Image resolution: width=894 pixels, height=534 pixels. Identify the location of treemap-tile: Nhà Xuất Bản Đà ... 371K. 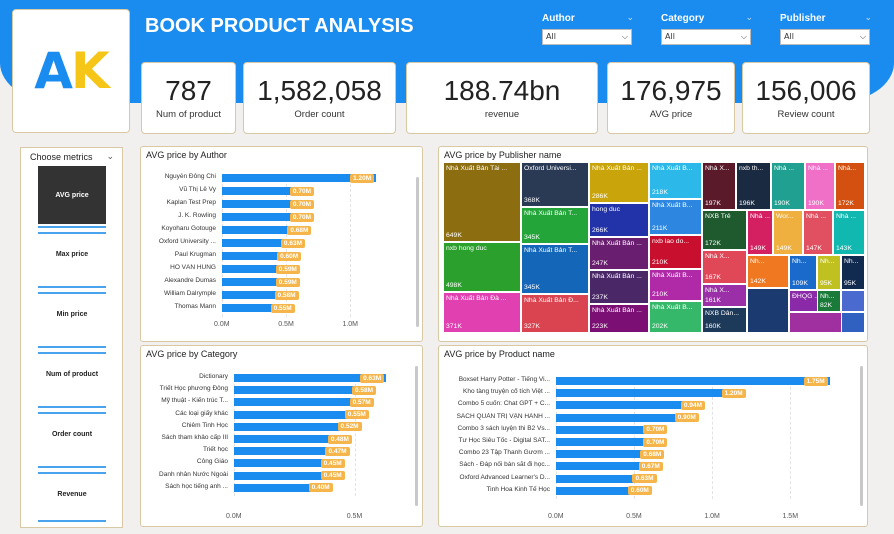
(482, 312).